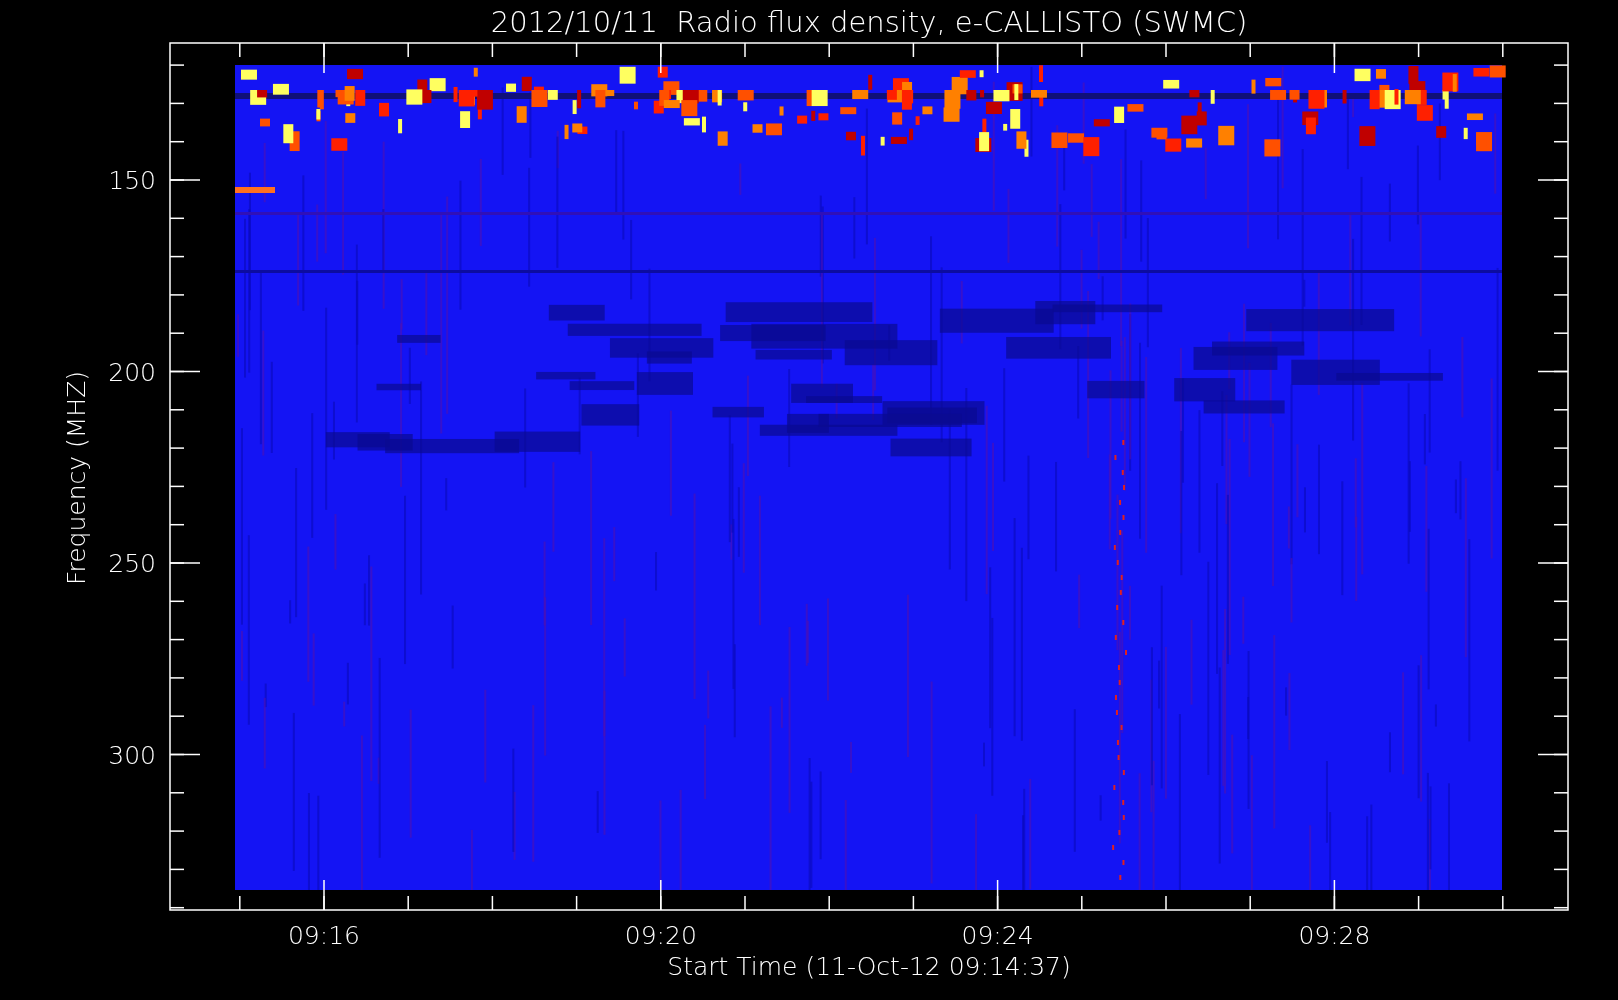  What do you see at coordinates (76, 478) in the screenshot?
I see `axis-label: Frequency (MHZ)` at bounding box center [76, 478].